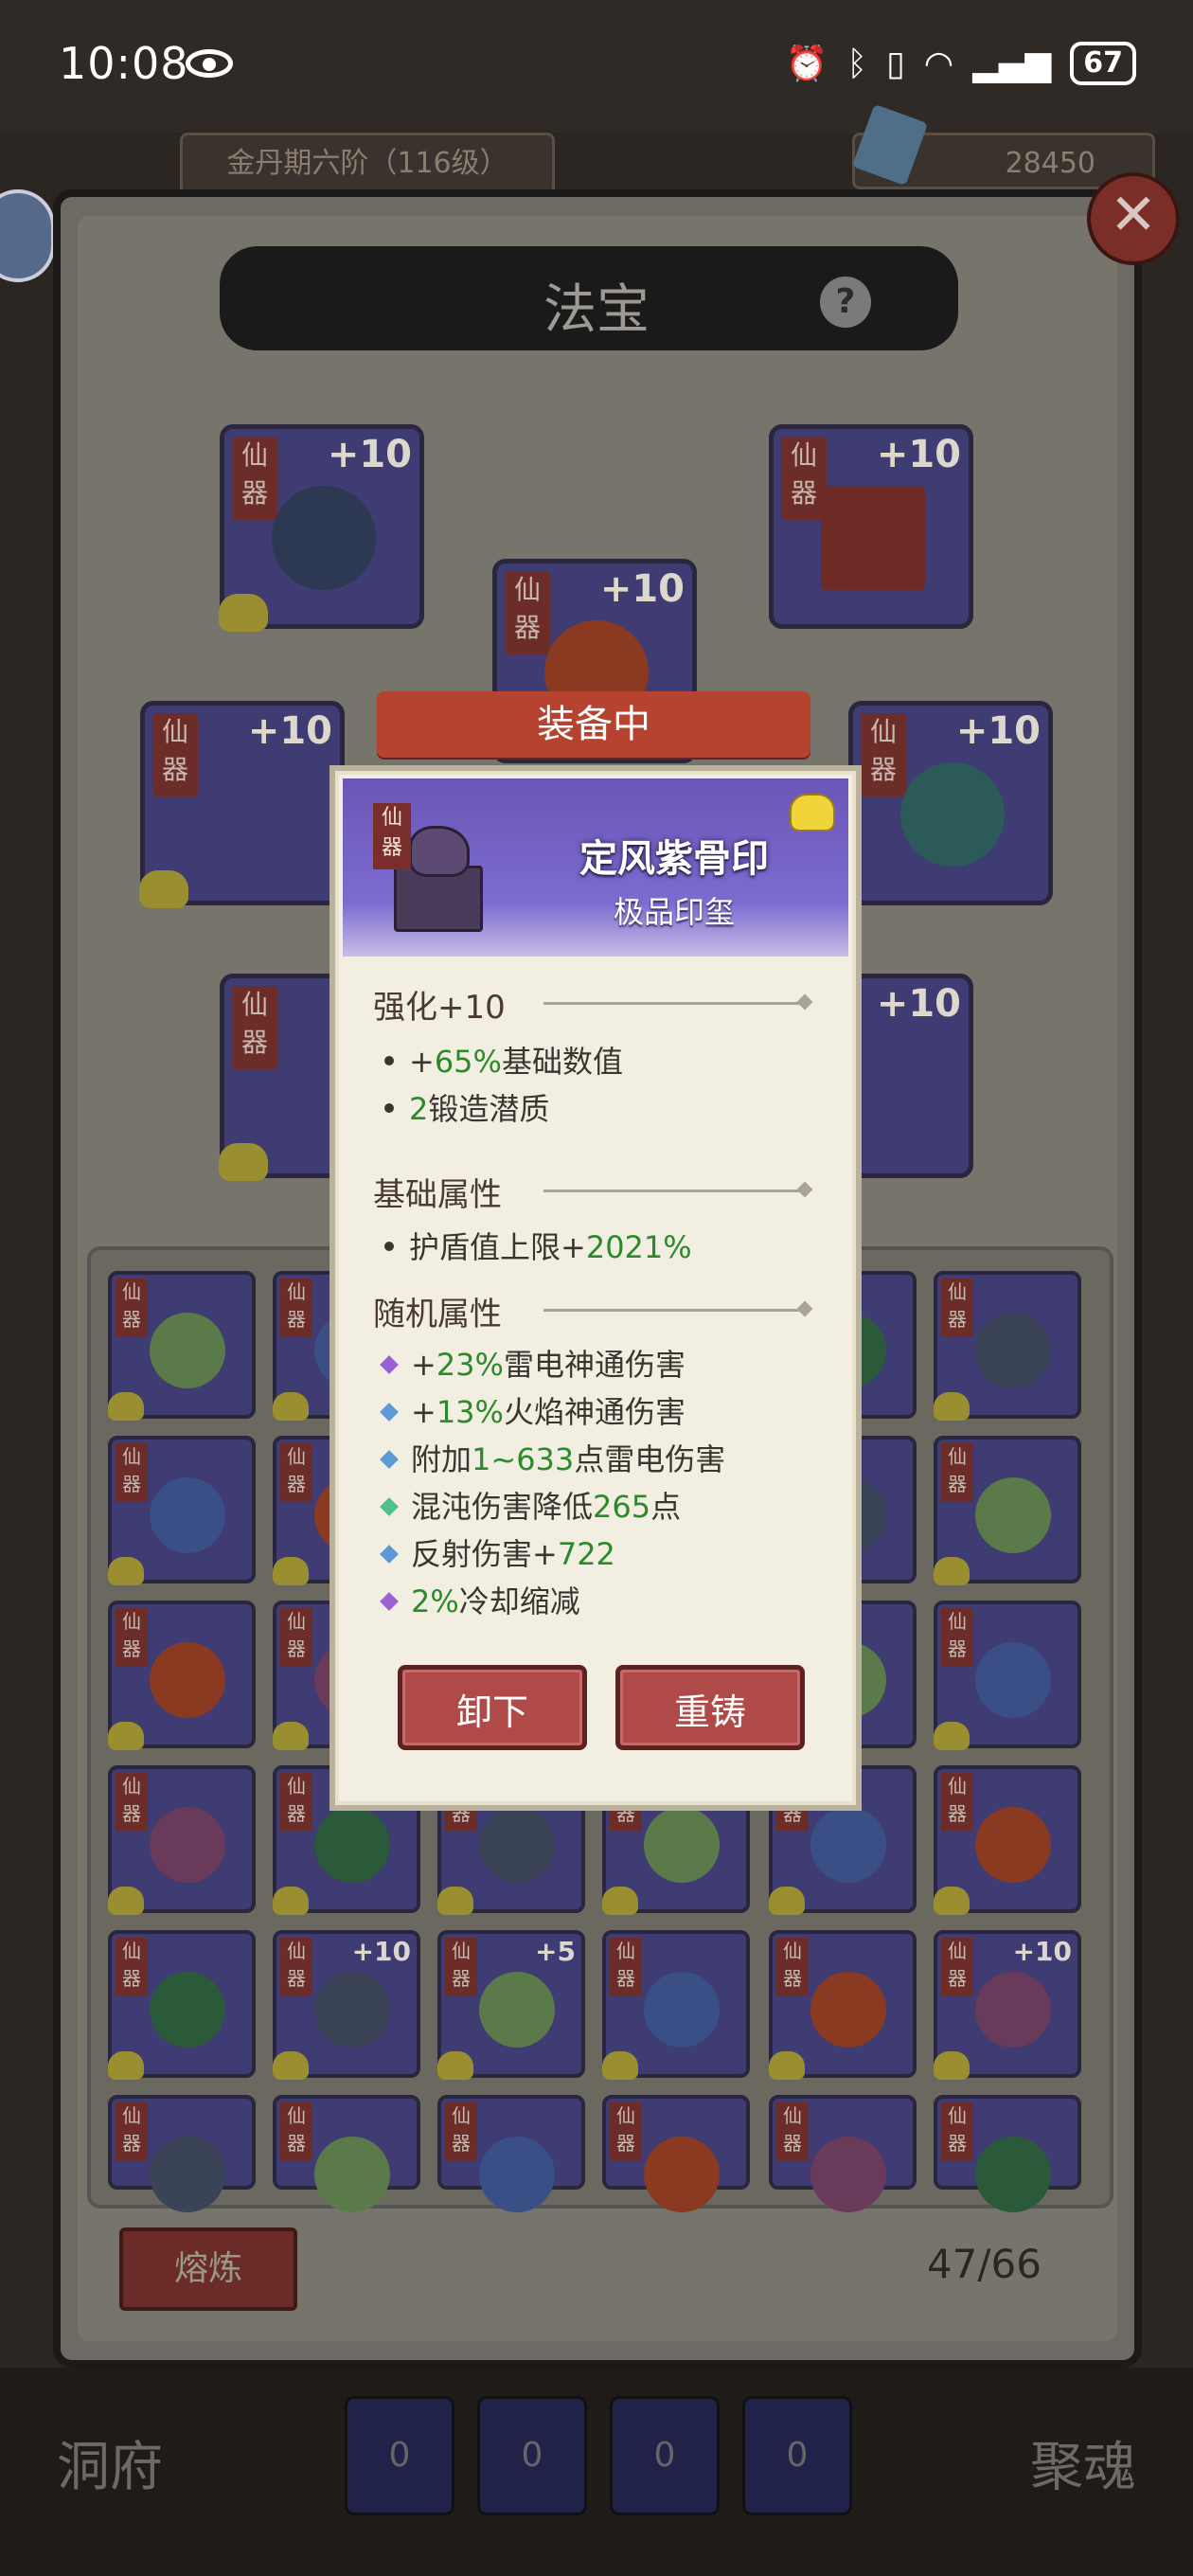 This screenshot has height=2576, width=1193. What do you see at coordinates (871, 526) in the screenshot?
I see `equip-slot-3: 仙 器 +10` at bounding box center [871, 526].